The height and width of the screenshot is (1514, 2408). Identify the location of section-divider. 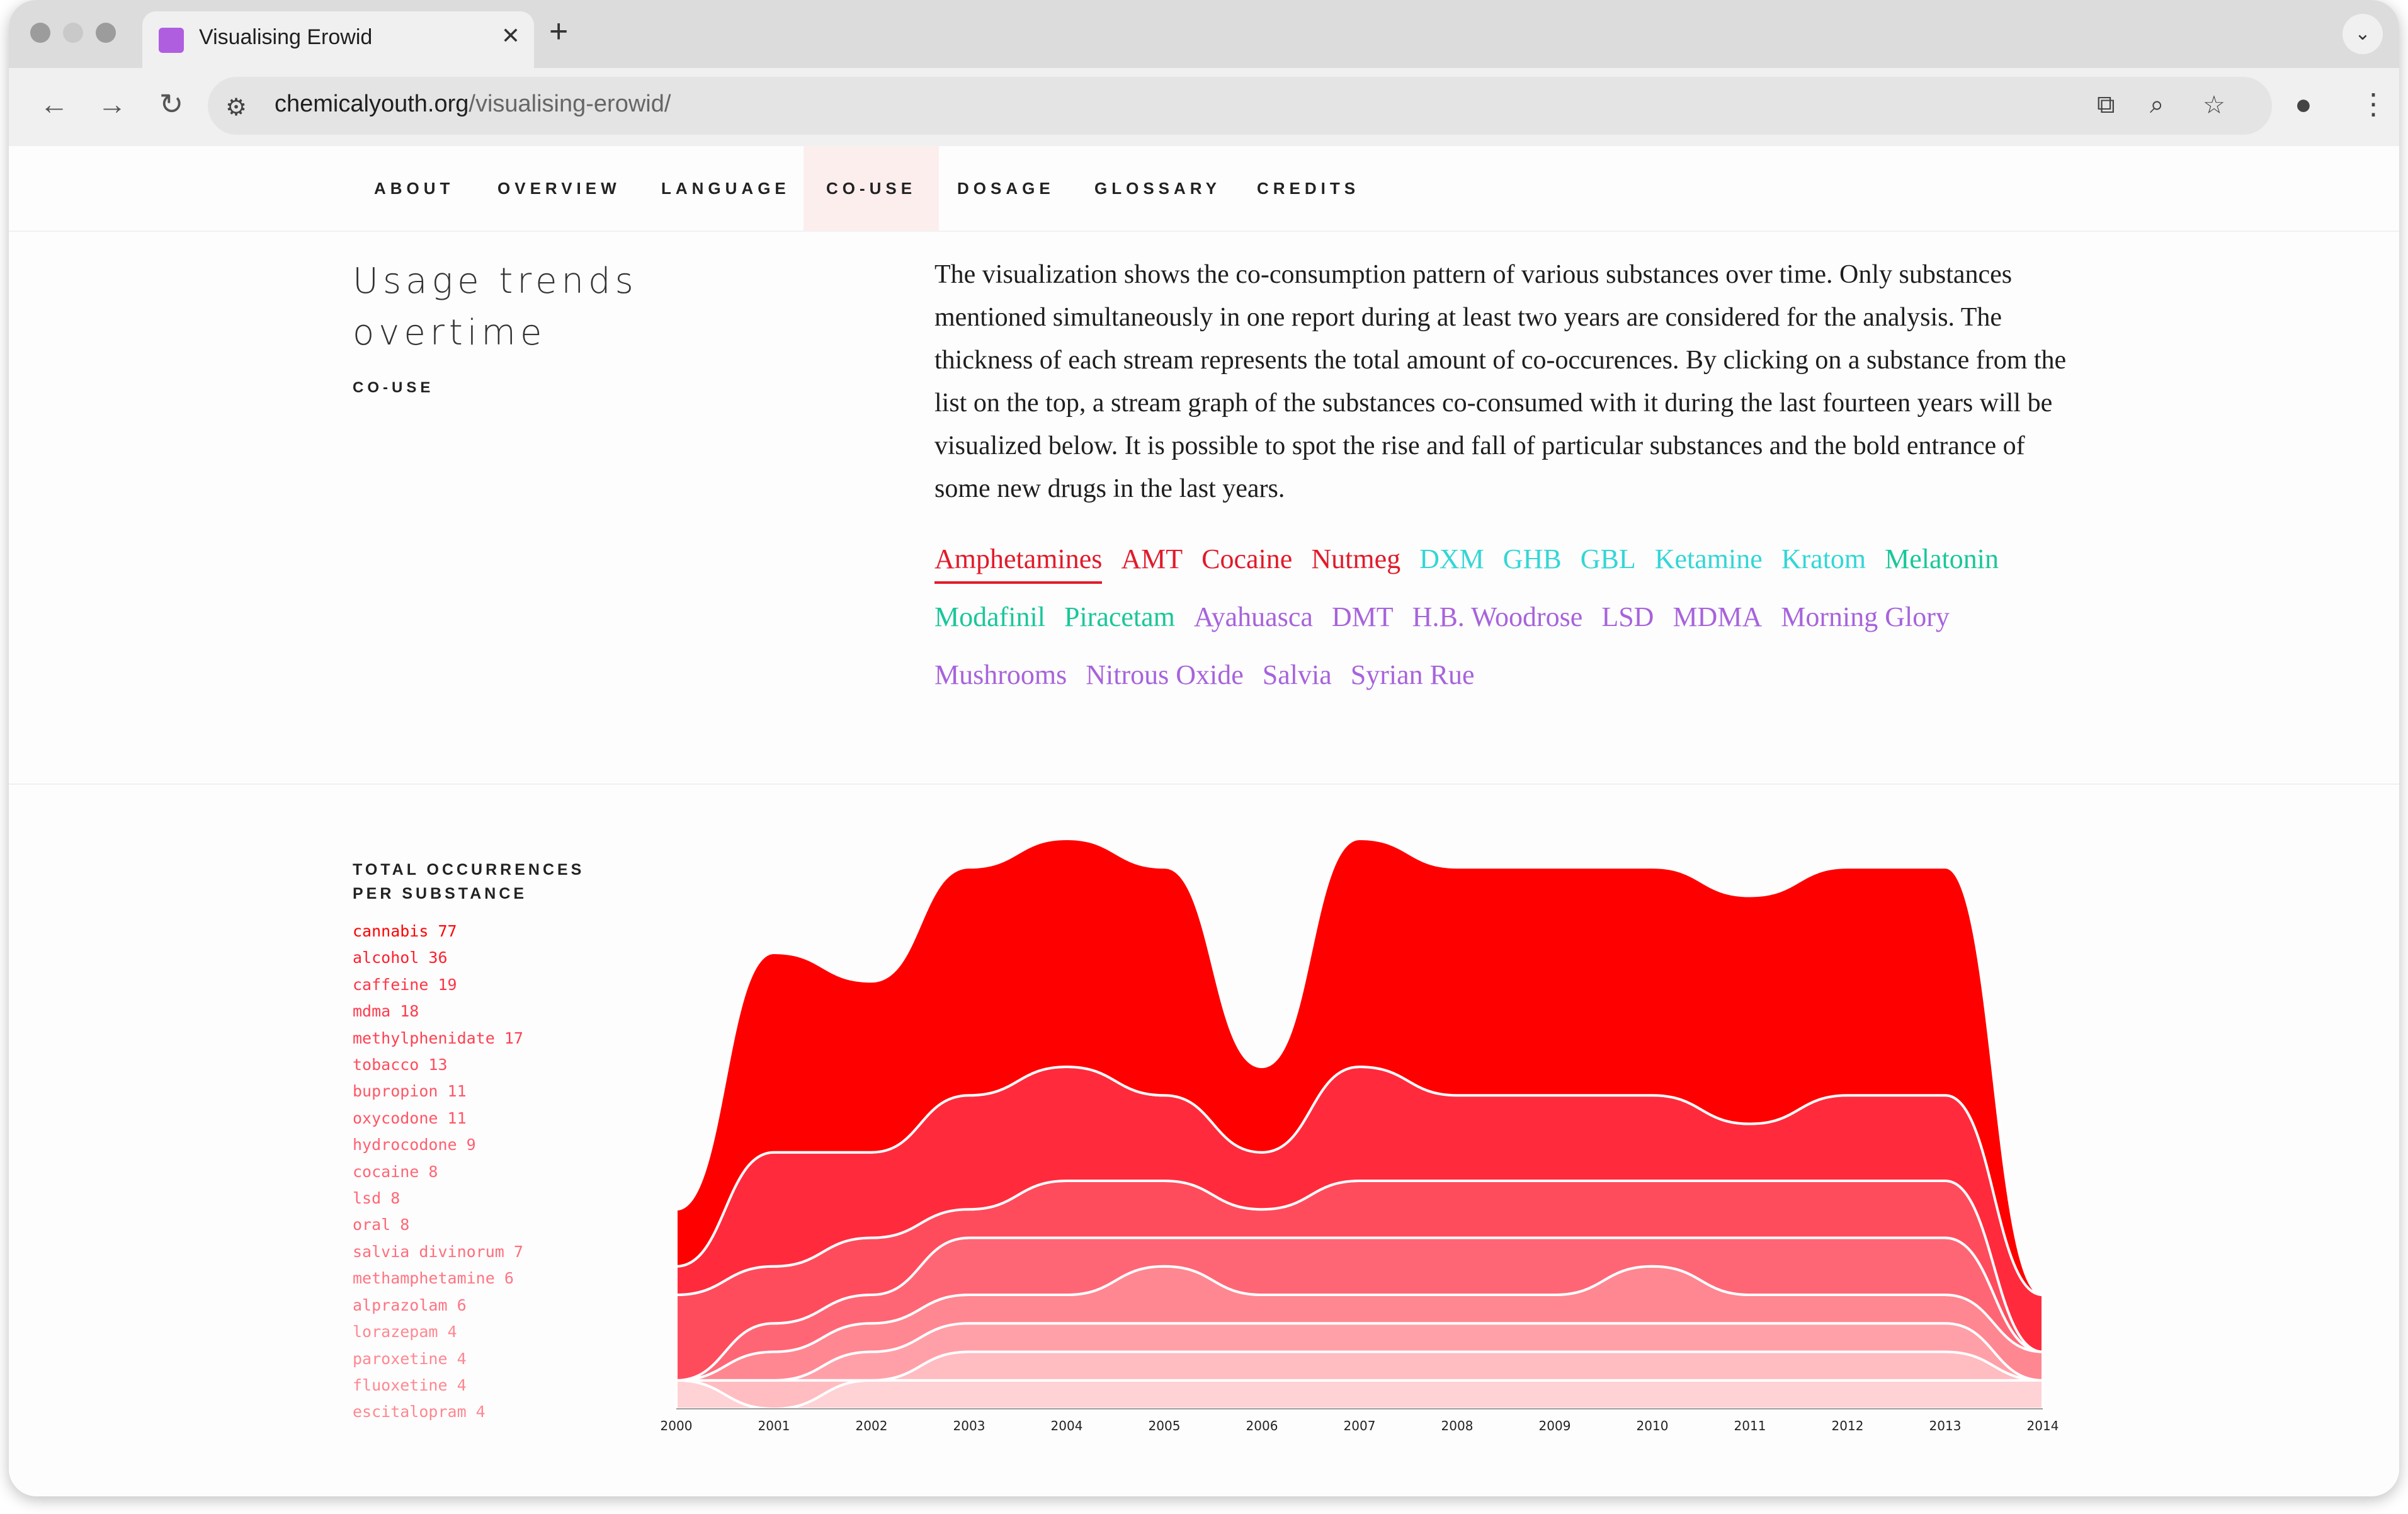
(1204, 784).